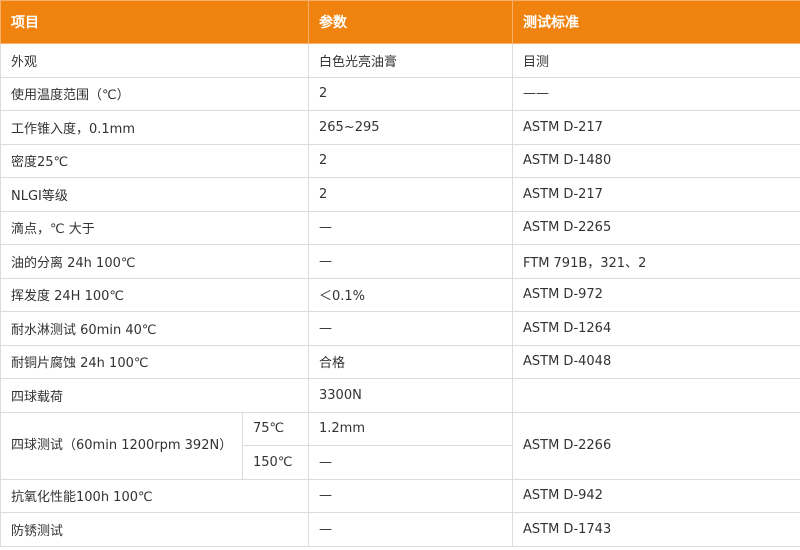 Image resolution: width=800 pixels, height=550 pixels. I want to click on cell-item: 油的分离 24h 100℃, so click(154, 261).